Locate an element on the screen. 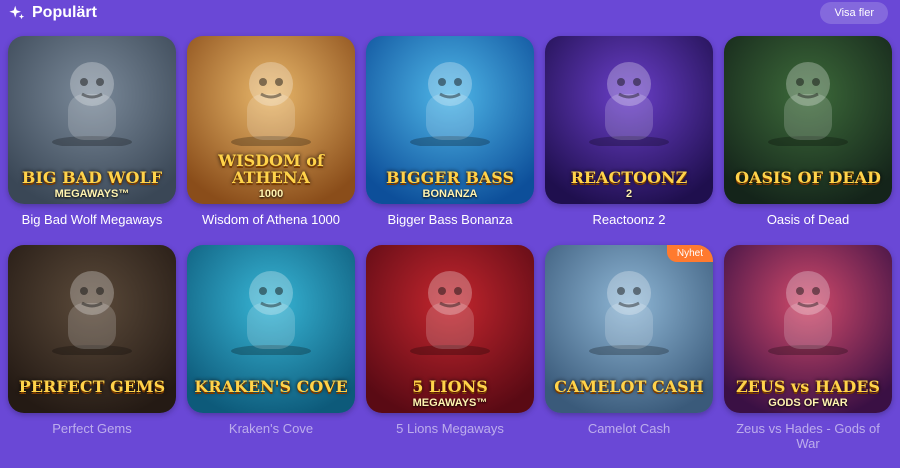 This screenshot has width=900, height=468. game-art-title: KRAKEN'S COVE is located at coordinates (271, 386).